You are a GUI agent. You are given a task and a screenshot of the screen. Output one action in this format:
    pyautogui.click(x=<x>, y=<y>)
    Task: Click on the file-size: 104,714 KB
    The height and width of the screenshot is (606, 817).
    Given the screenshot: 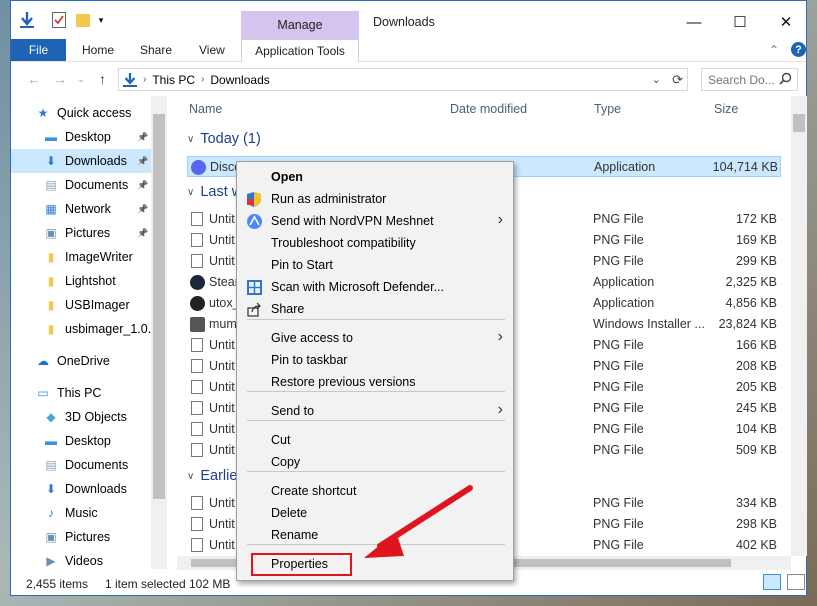 What is the action you would take?
    pyautogui.click(x=745, y=167)
    